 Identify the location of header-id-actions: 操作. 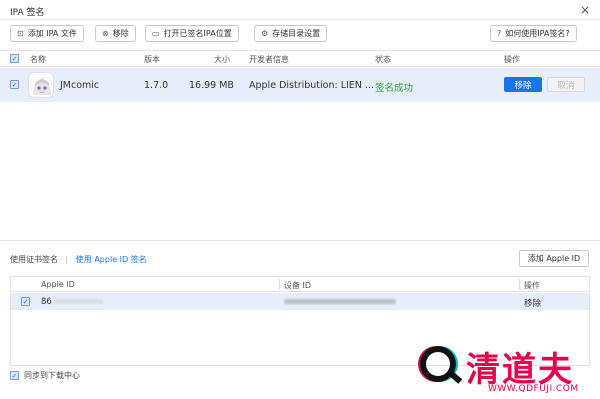
(532, 285).